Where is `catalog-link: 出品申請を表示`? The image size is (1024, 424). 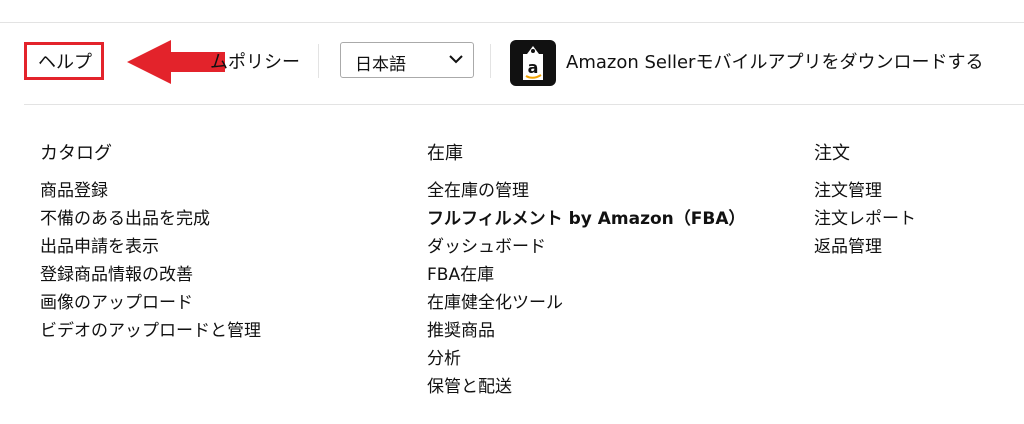 catalog-link: 出品申請を表示 is located at coordinates (150, 247).